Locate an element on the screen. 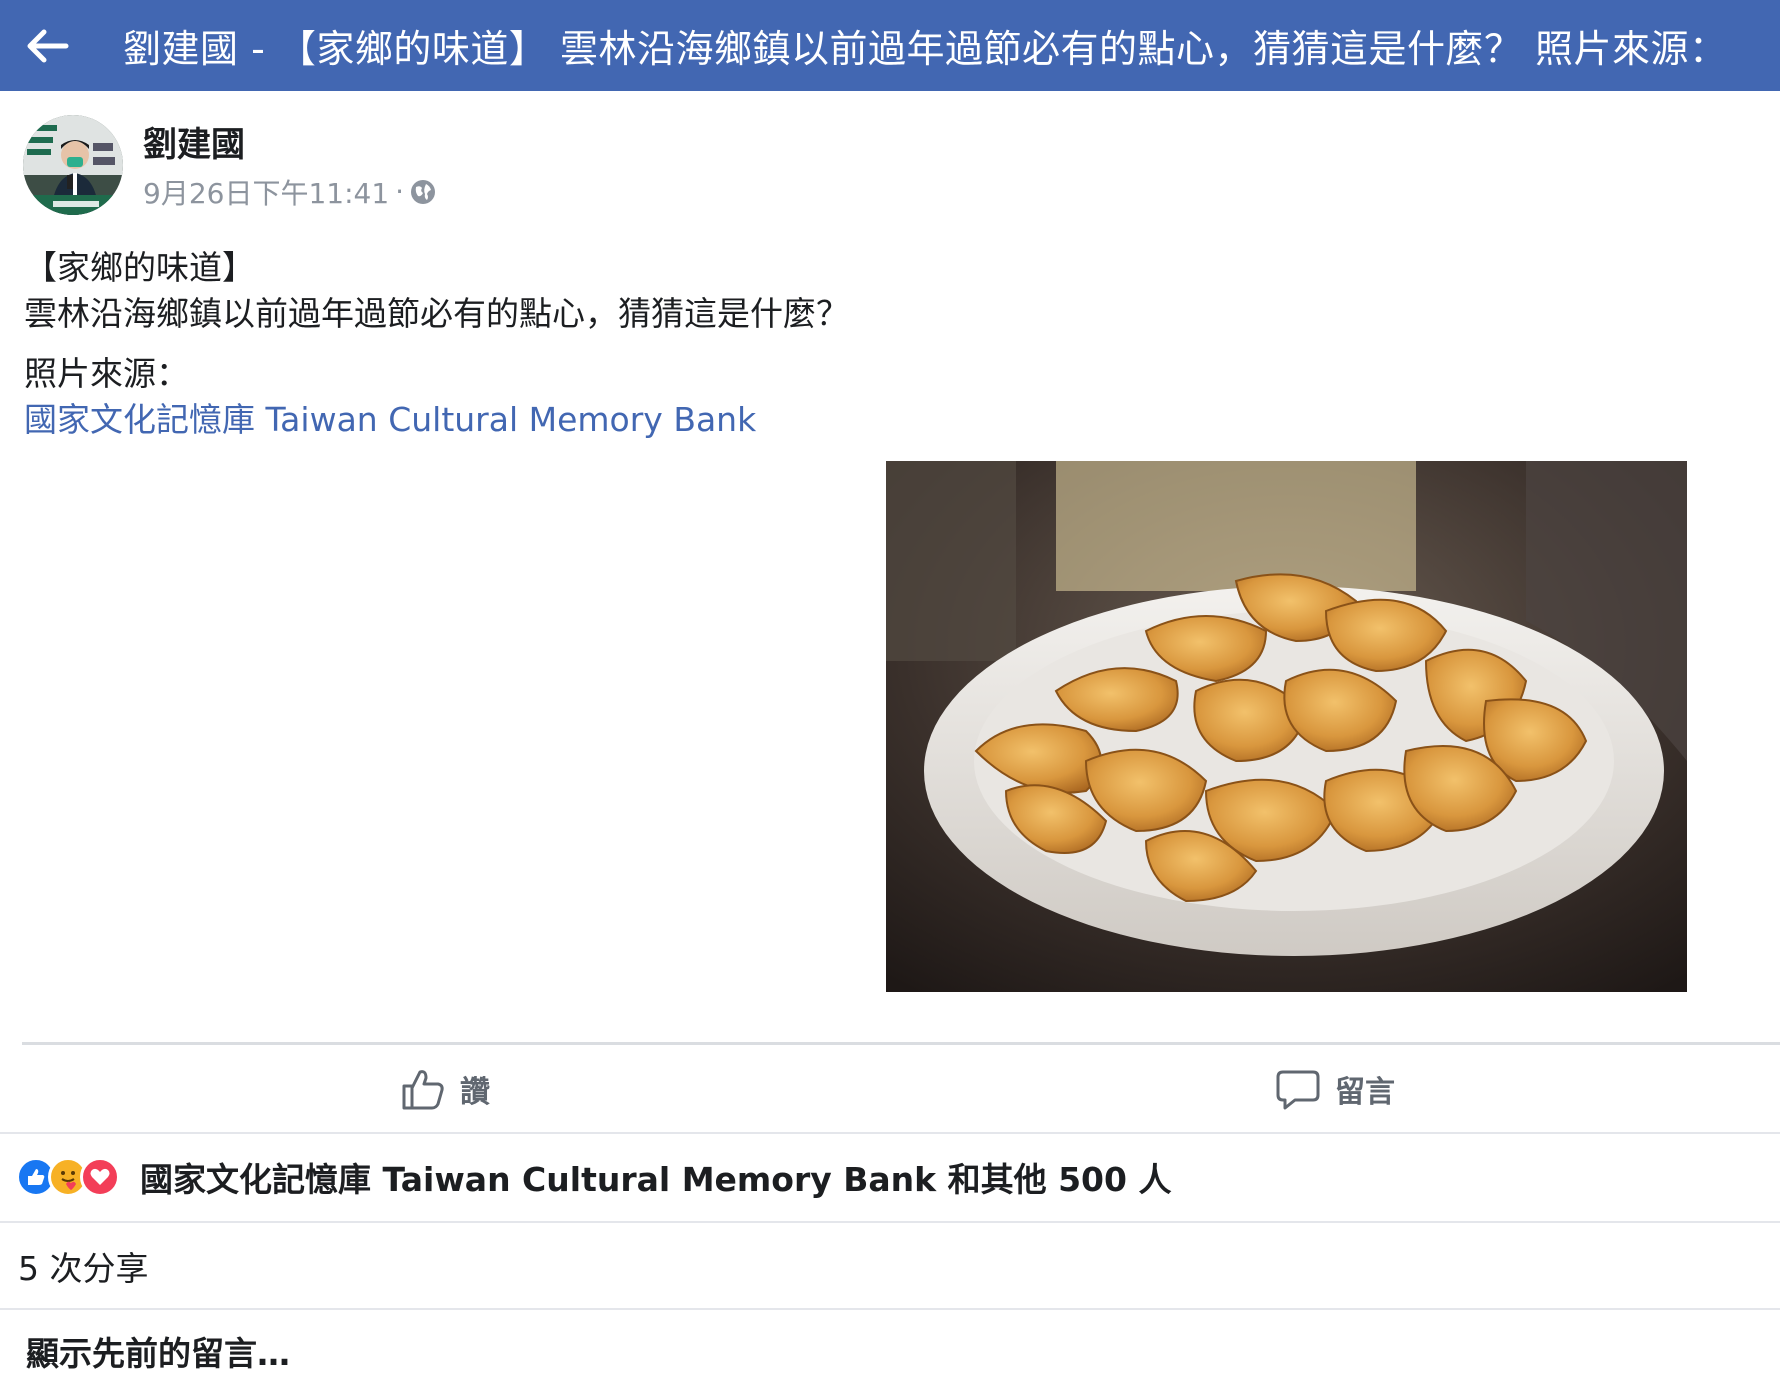 This screenshot has height=1390, width=1780. like-button: 讚 is located at coordinates (445, 1089).